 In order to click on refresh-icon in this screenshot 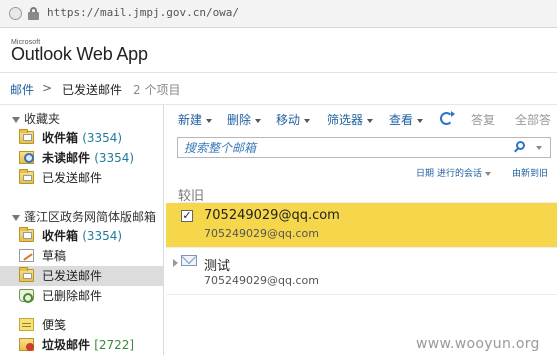, I will do `click(447, 118)`.